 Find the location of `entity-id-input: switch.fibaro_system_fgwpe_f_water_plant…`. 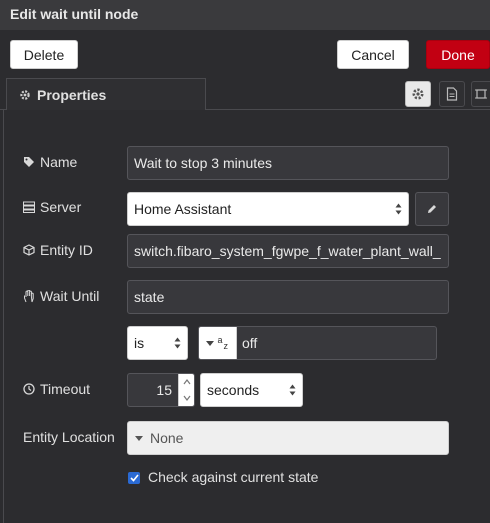

entity-id-input: switch.fibaro_system_fgwpe_f_water_plant… is located at coordinates (288, 251).